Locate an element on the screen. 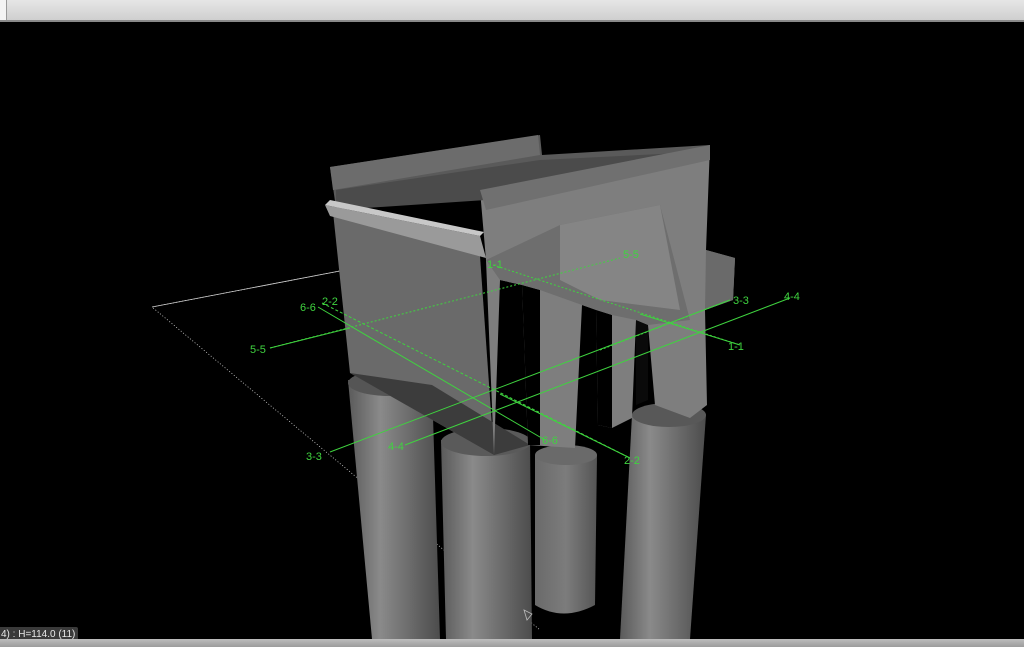 The width and height of the screenshot is (1024, 647). ground-outline-top is located at coordinates (248, 288).